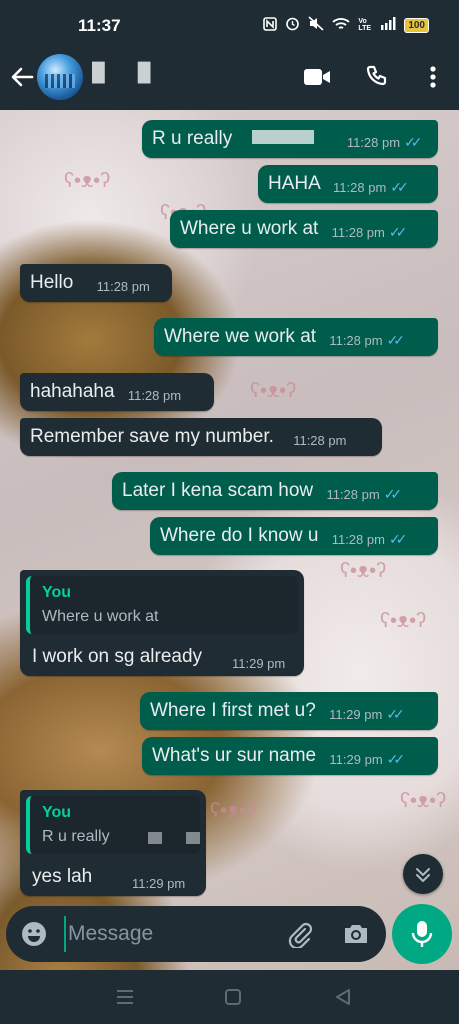  What do you see at coordinates (229, 24) in the screenshot?
I see `status-bar: 11:37 Vo LTE 100` at bounding box center [229, 24].